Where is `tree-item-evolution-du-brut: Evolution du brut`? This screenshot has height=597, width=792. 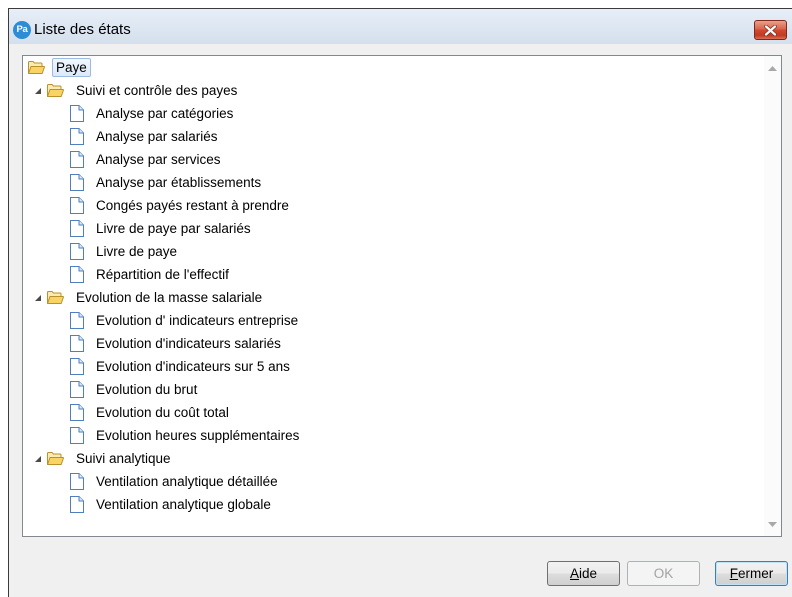
tree-item-evolution-du-brut: Evolution du brut is located at coordinates (393, 389).